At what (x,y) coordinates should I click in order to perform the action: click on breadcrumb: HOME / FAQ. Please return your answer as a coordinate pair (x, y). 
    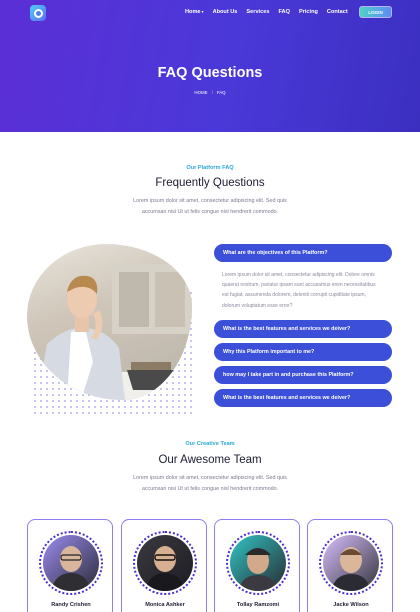
    Looking at the image, I should click on (210, 92).